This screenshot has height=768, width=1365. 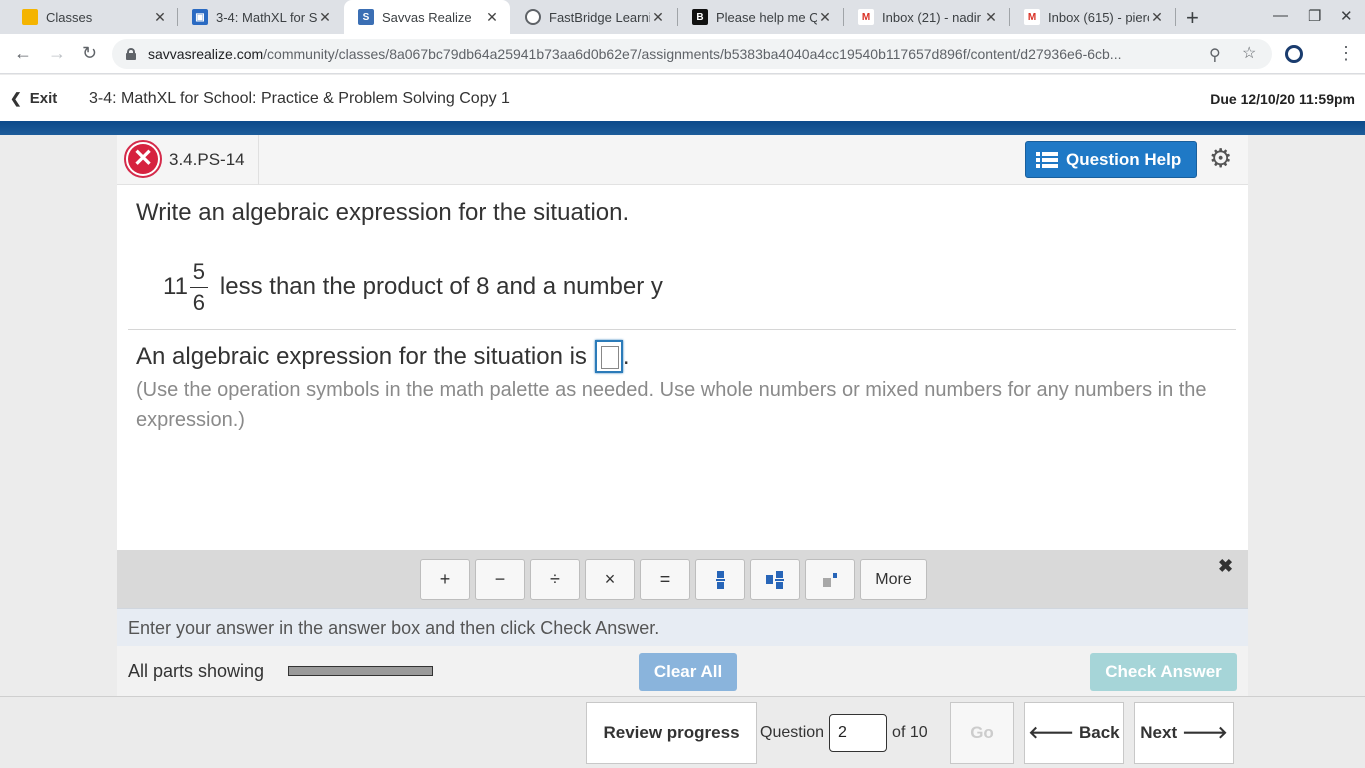 I want to click on divider, so click(x=682, y=329).